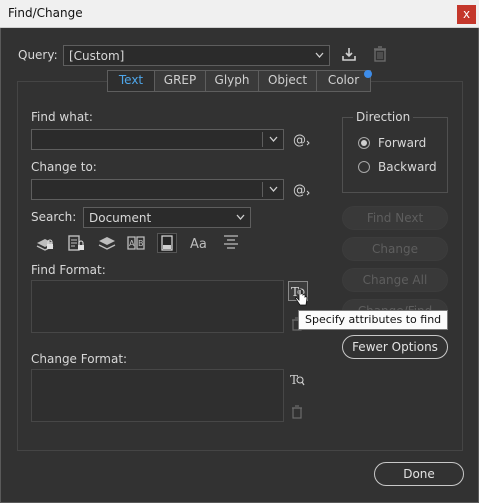  Describe the element at coordinates (402, 143) in the screenshot. I see `forward-label: Forward` at that location.